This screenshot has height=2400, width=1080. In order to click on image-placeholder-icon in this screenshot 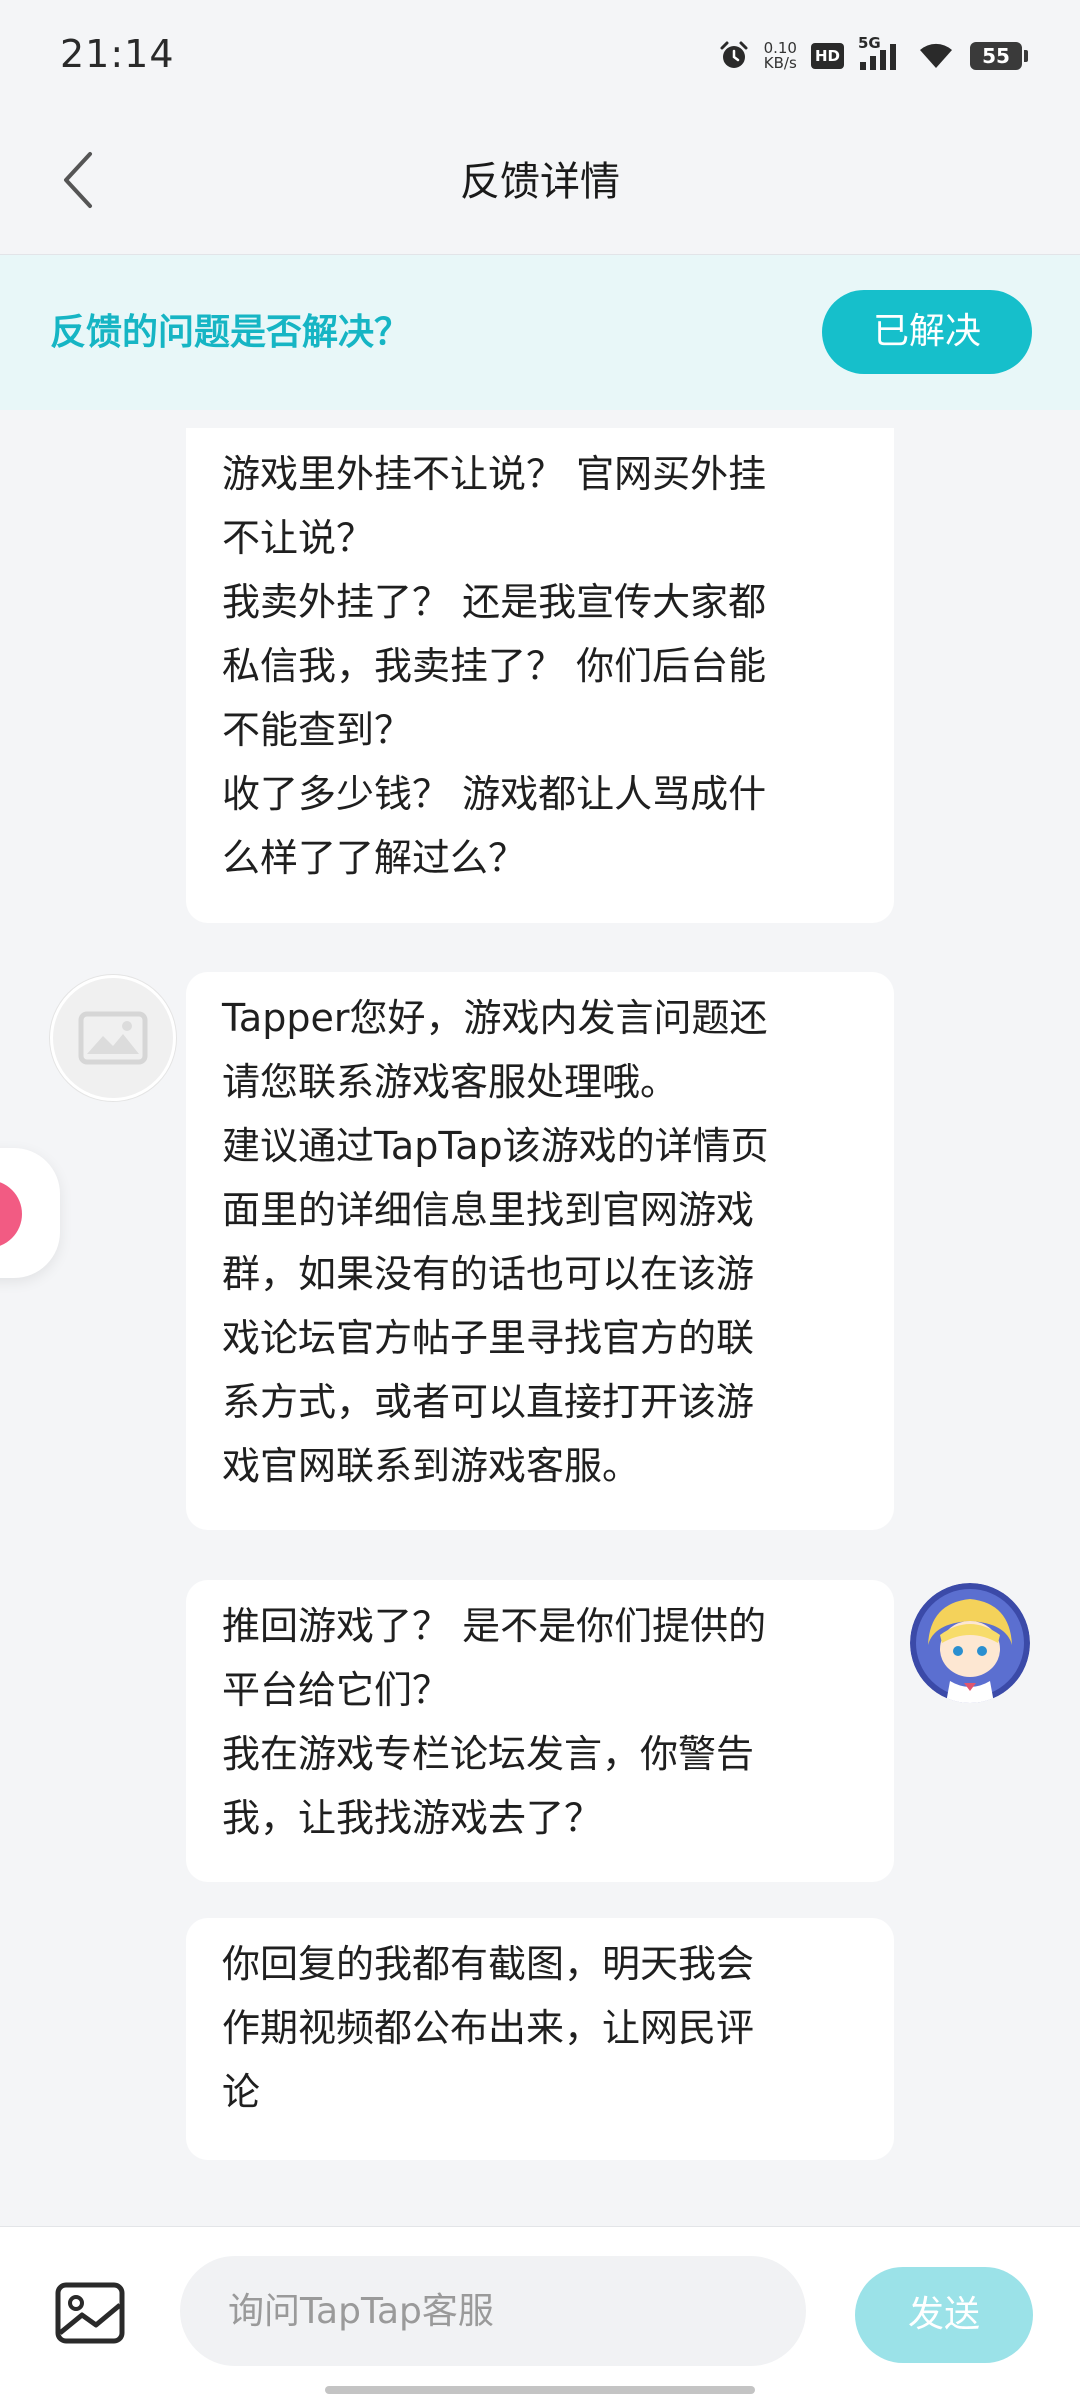, I will do `click(113, 1038)`.